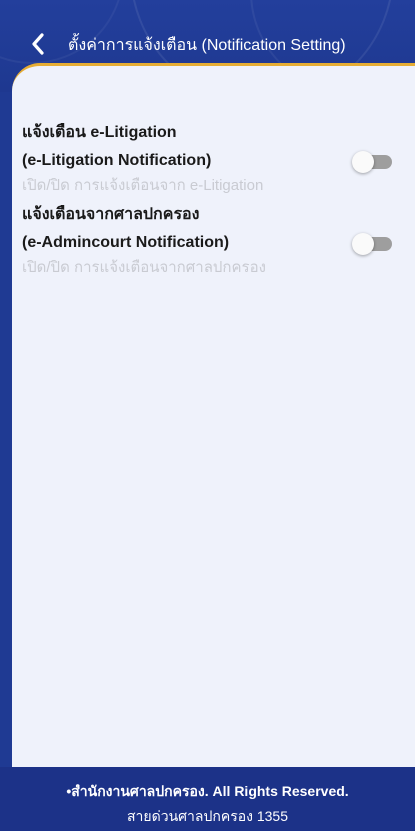  What do you see at coordinates (111, 214) in the screenshot?
I see `setting-title: แจ้งเตือนจากศาลปกครอง` at bounding box center [111, 214].